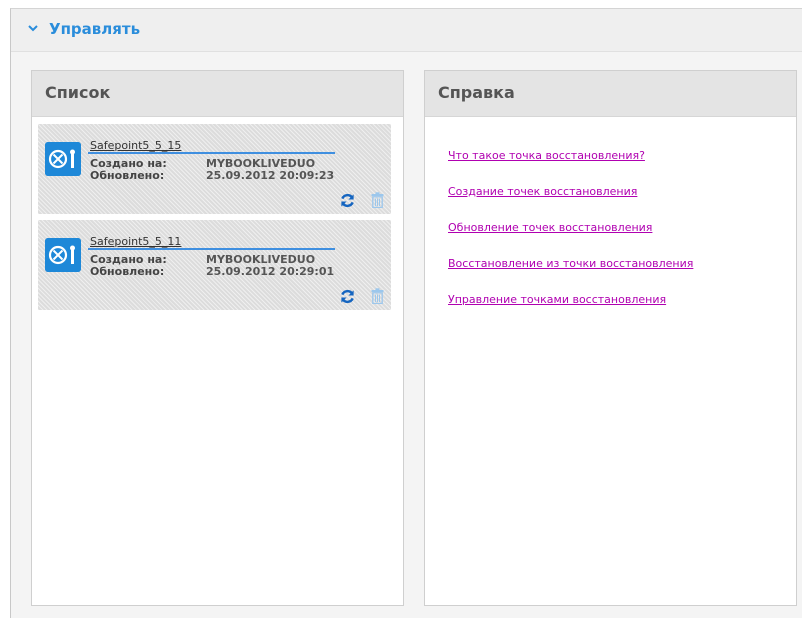  I want to click on help-link-update-safepoints: Обновление точек восстановления, so click(570, 239).